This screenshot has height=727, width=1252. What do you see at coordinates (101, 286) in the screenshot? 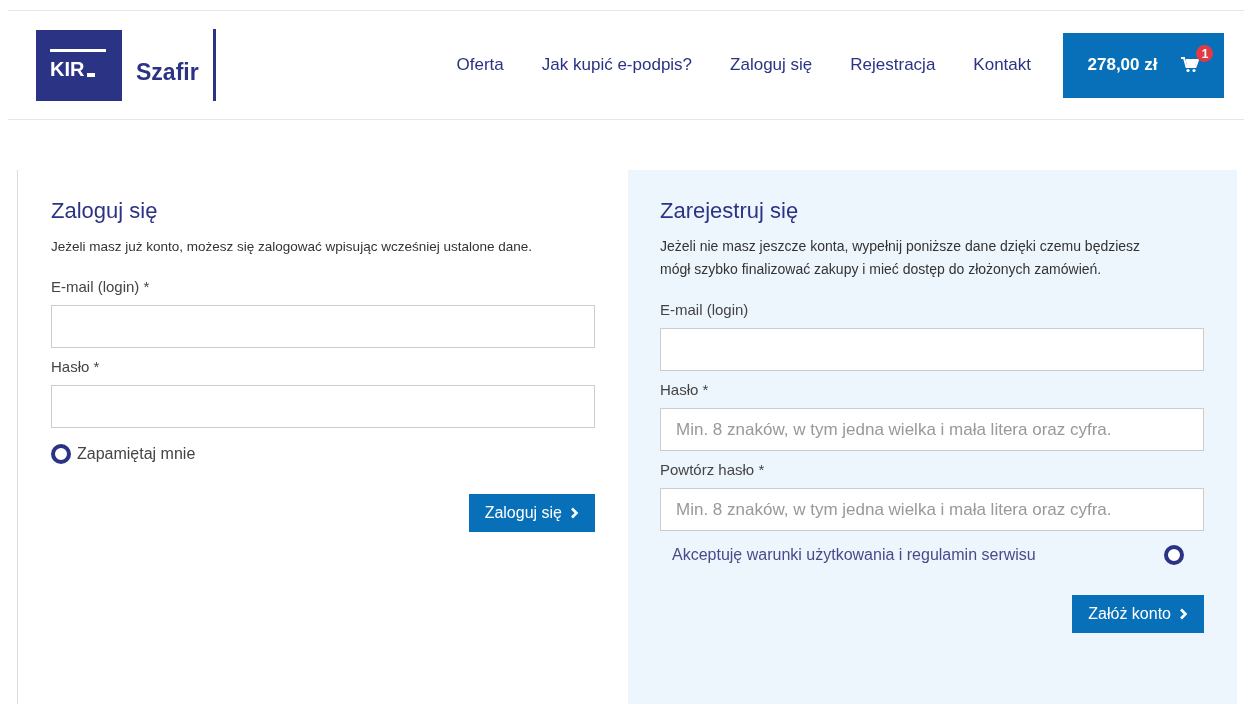
I see `field-label: E-mail (login) *` at bounding box center [101, 286].